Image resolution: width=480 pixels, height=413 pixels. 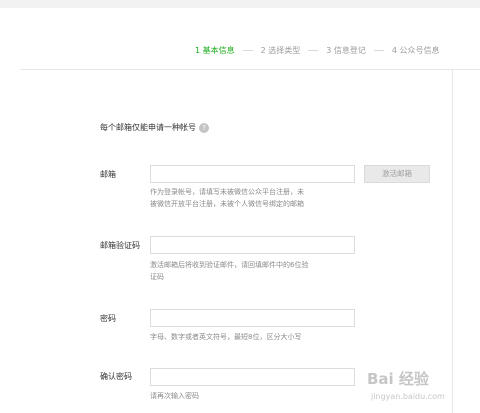 I want to click on password-label: 密码, so click(x=108, y=318).